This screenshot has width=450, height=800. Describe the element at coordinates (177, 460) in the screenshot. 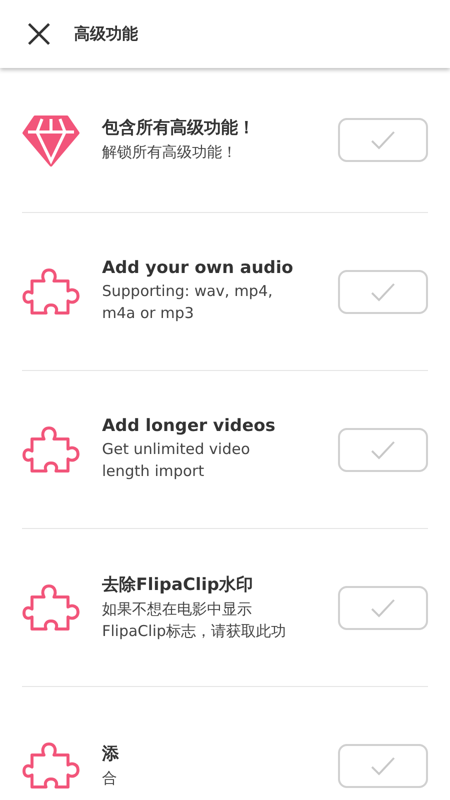

I see `feature-description: Get unlimited video length import` at that location.